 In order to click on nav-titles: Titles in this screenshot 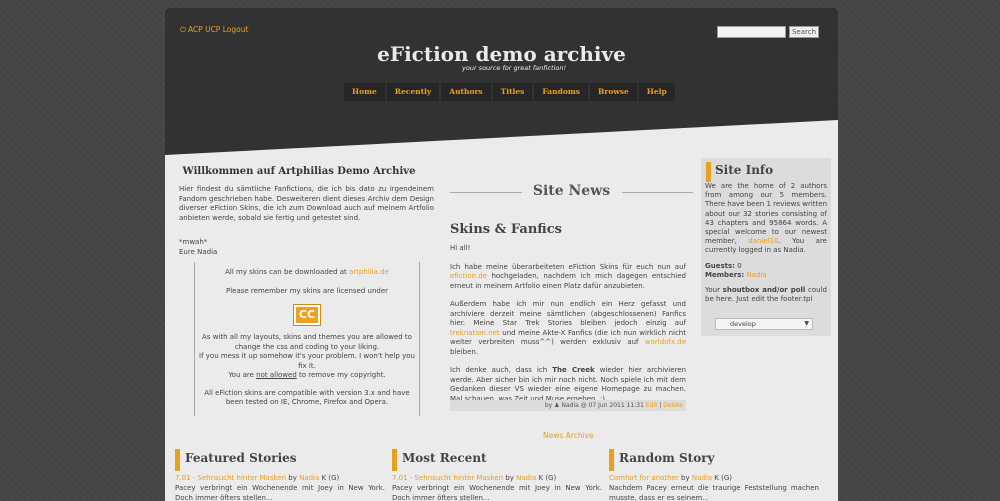, I will do `click(512, 92)`.